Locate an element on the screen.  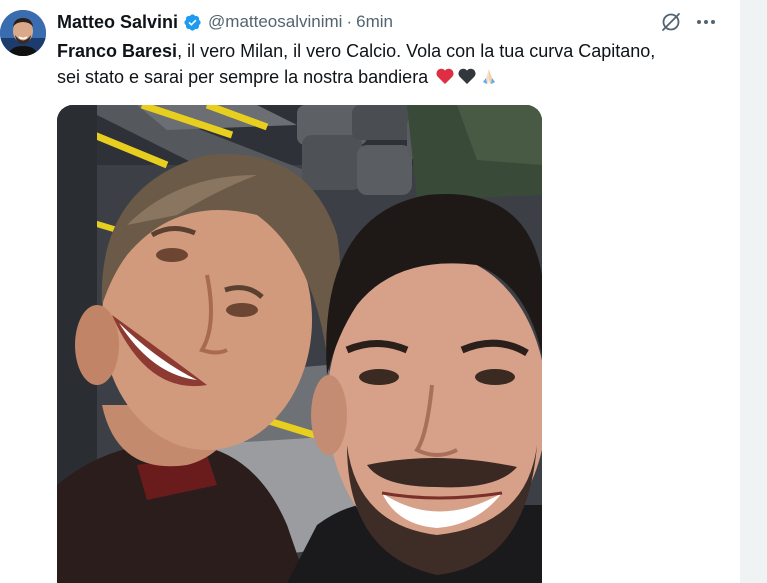
avatar is located at coordinates (23, 33).